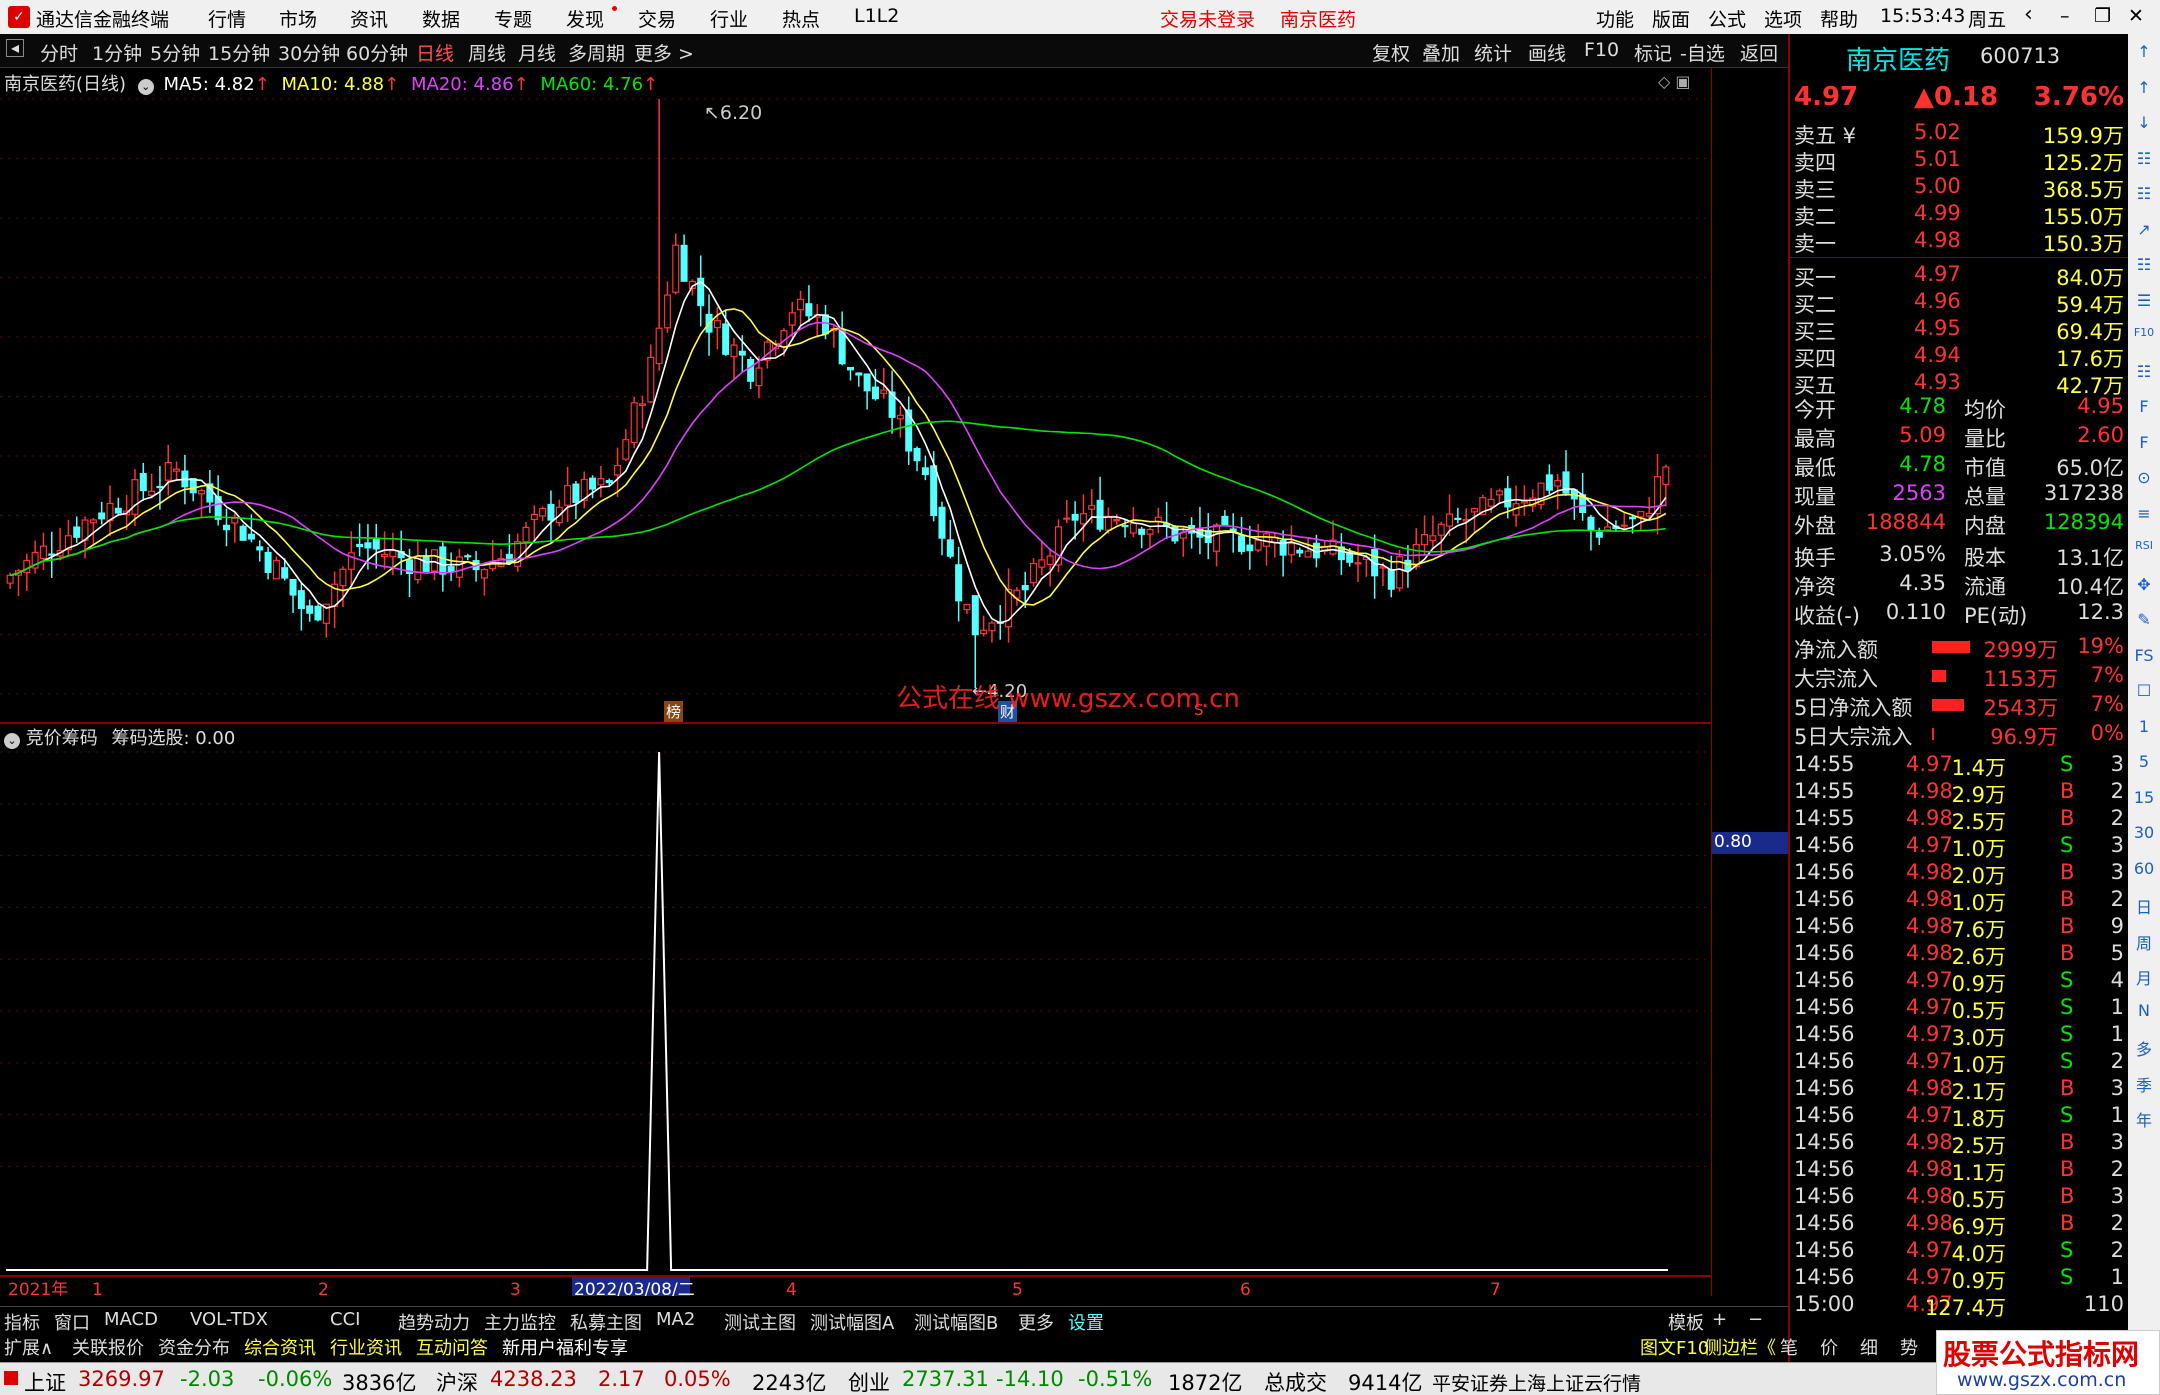 The image size is (2160, 1395). Describe the element at coordinates (1829, 1347) in the screenshot. I see `tab-3: 价` at that location.